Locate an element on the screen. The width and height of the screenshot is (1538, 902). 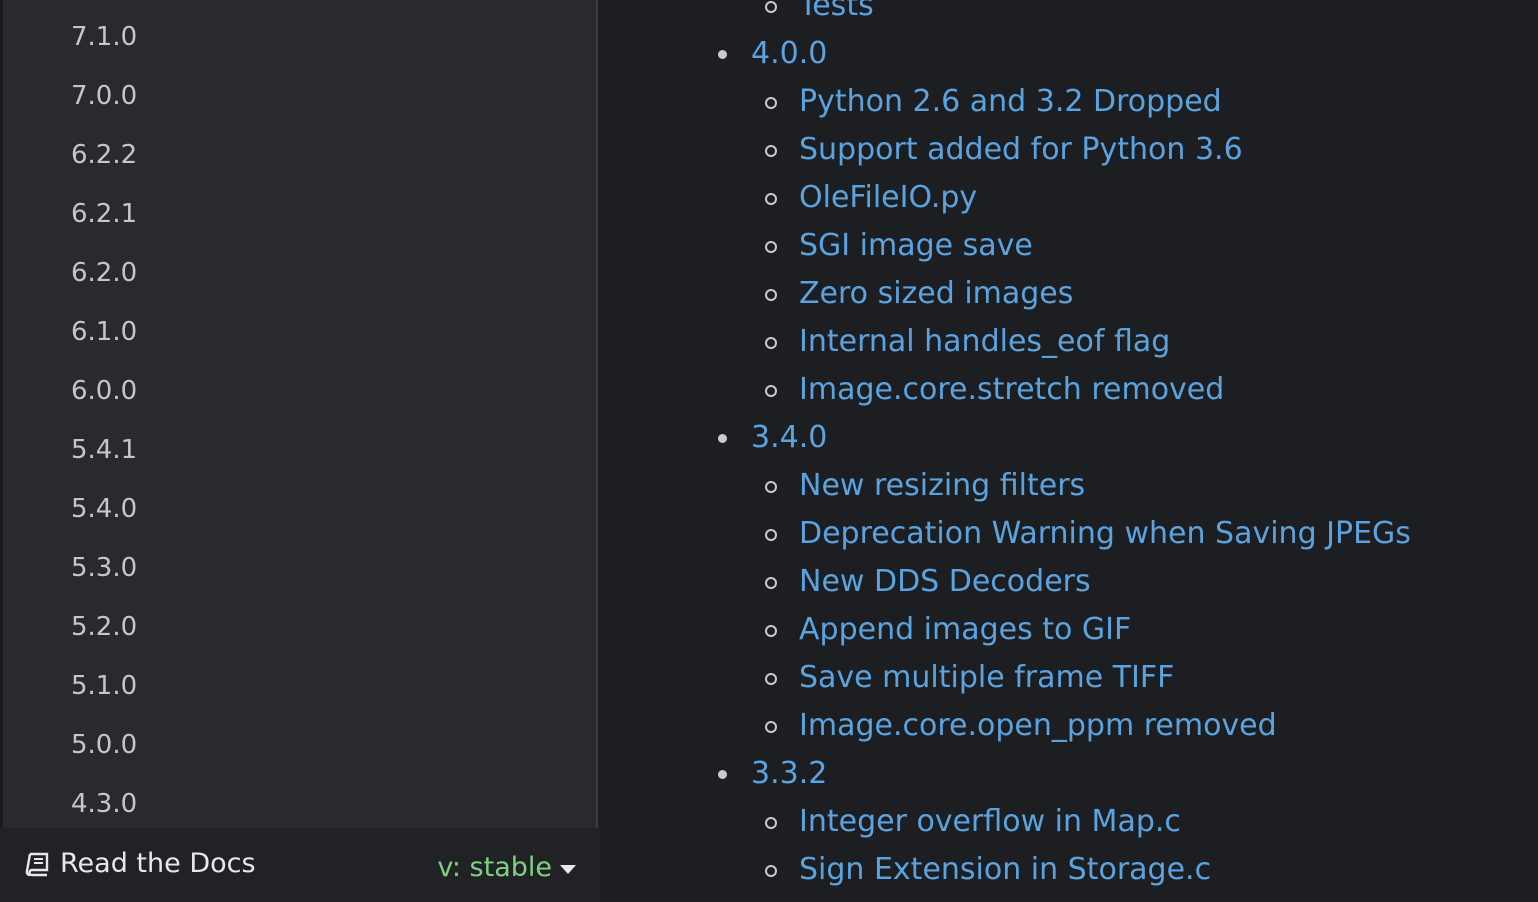
toc-link: Python 2.6 and 3.2 Dropped is located at coordinates (1010, 102).